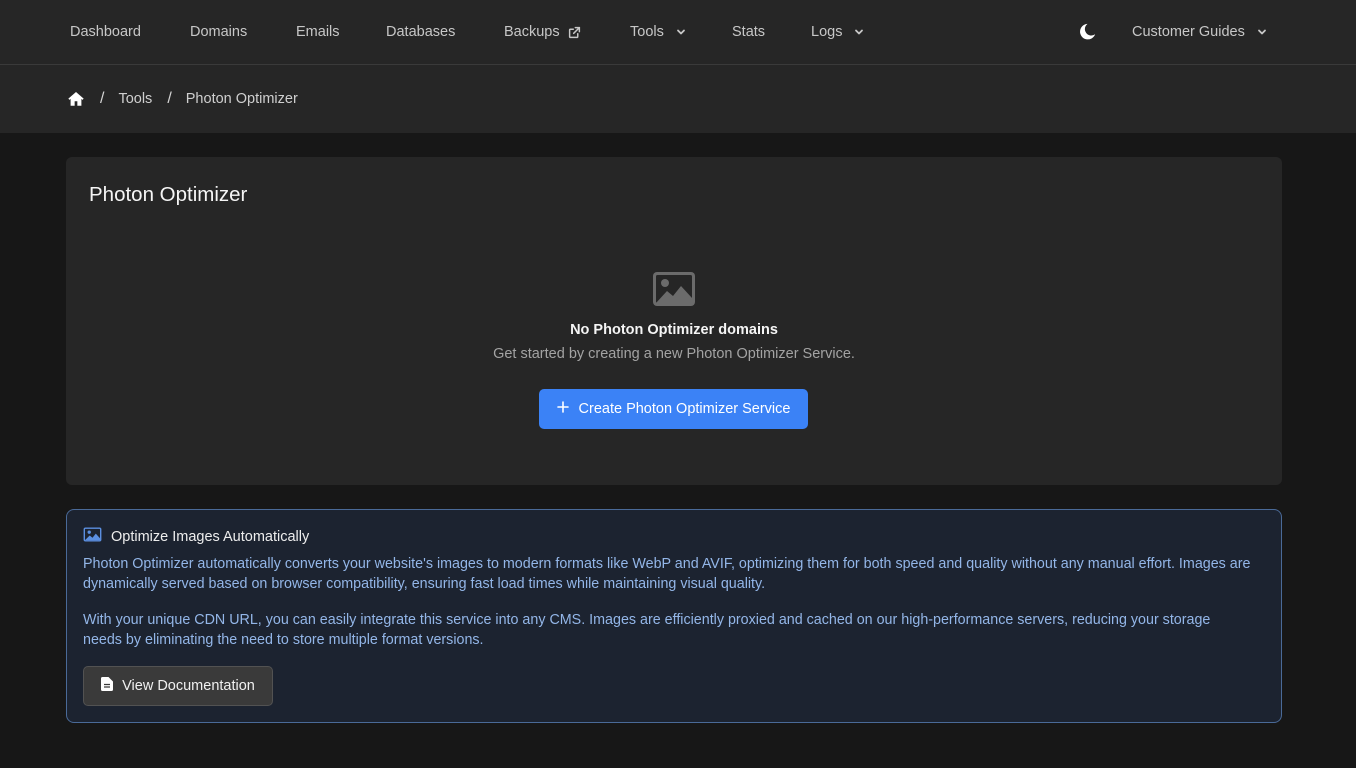 The height and width of the screenshot is (768, 1356). Describe the element at coordinates (574, 32) in the screenshot. I see `external-link-icon` at that location.